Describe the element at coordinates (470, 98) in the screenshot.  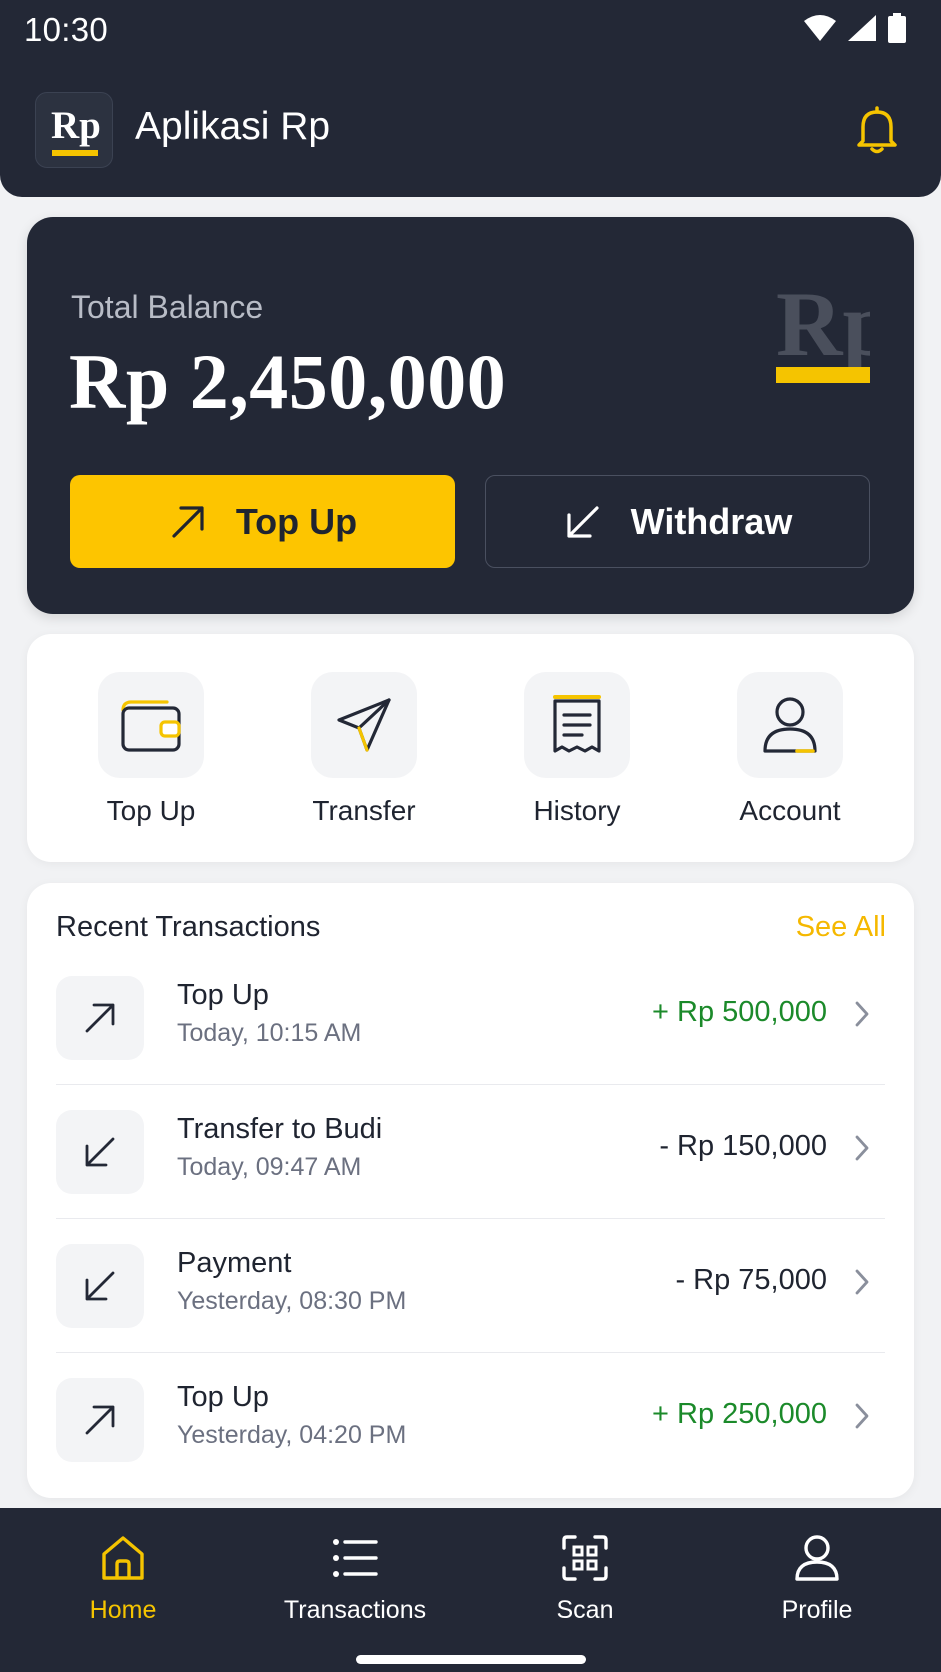
I see `app-header: 10:30 Rp Aplikasi Rp` at that location.